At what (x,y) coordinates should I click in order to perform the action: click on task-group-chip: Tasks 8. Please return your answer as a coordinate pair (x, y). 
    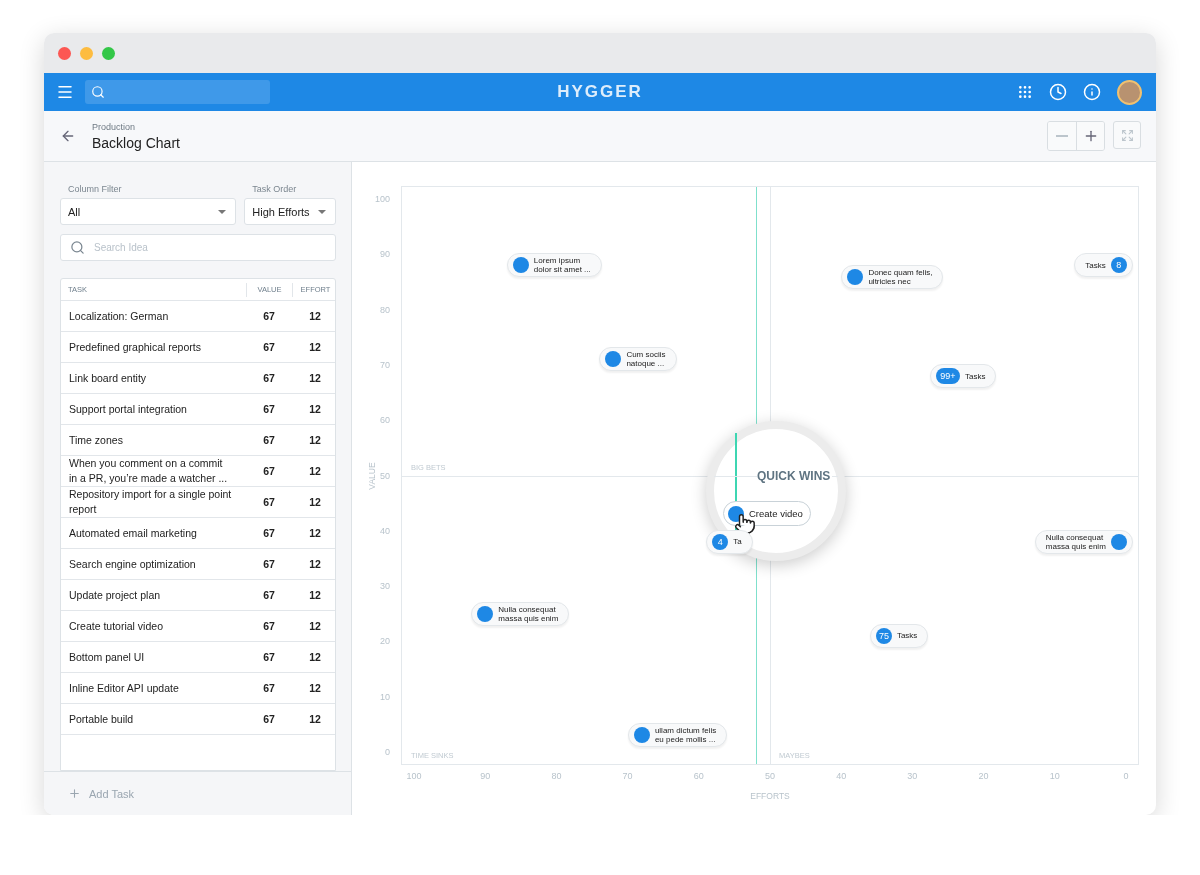
    Looking at the image, I should click on (1103, 265).